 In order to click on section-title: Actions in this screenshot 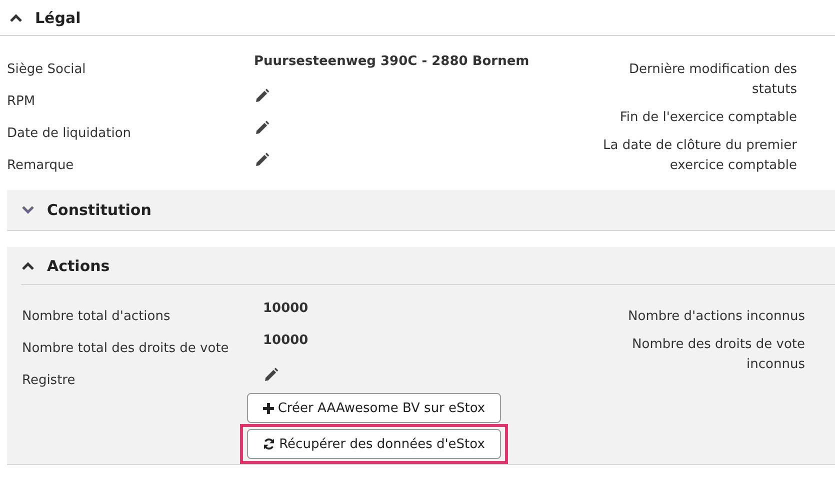, I will do `click(78, 265)`.